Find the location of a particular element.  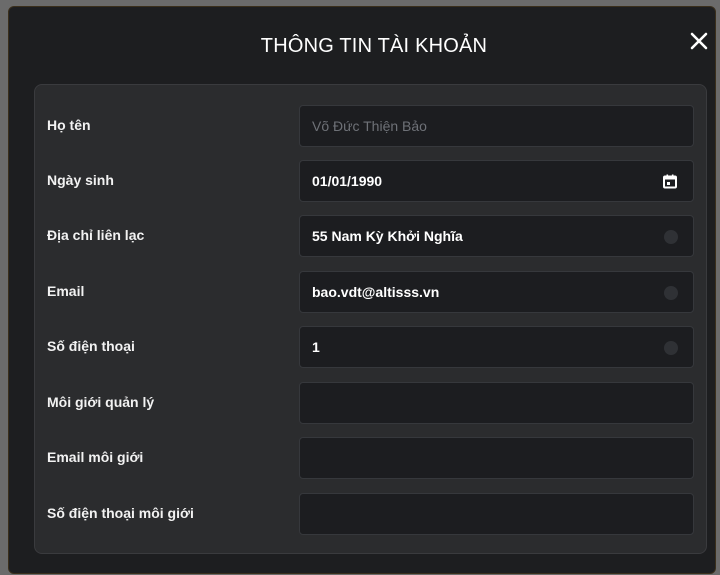

broker-email-input is located at coordinates (496, 458).